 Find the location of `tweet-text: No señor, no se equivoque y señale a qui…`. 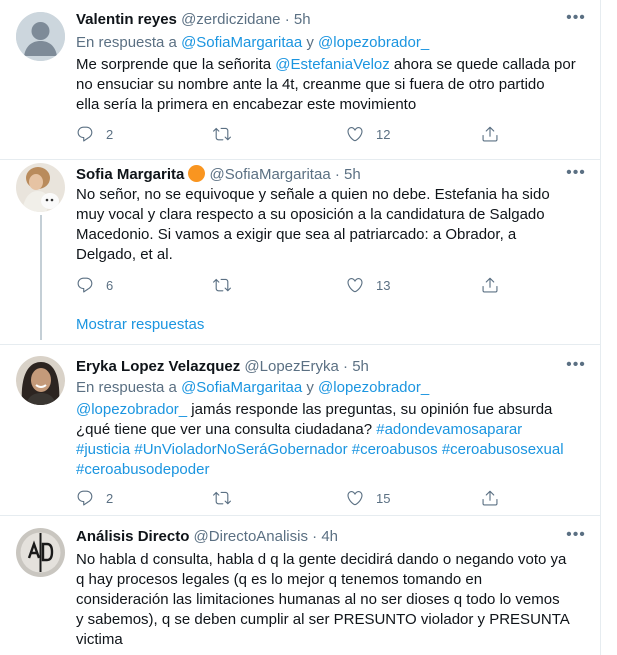

tweet-text: No señor, no se equivoque y señale a qui… is located at coordinates (313, 224).